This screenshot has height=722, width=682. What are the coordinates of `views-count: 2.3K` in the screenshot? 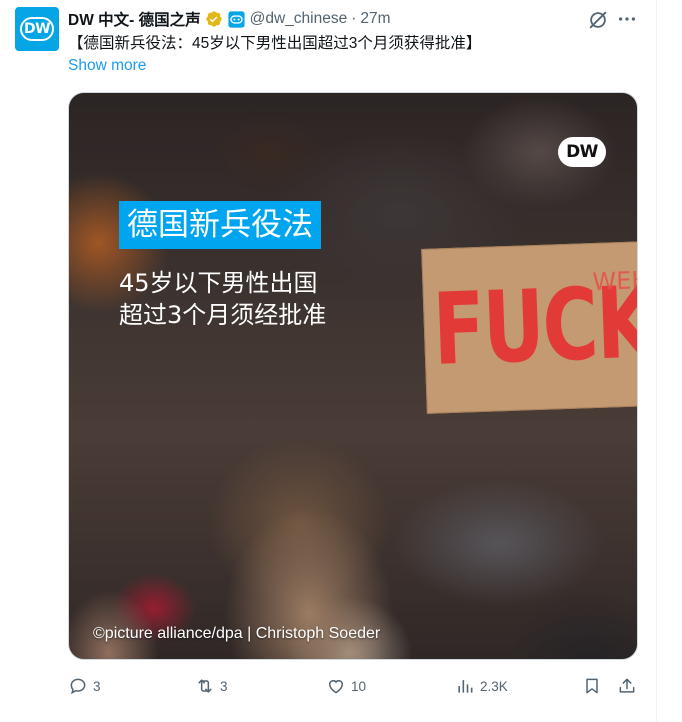 It's located at (494, 686).